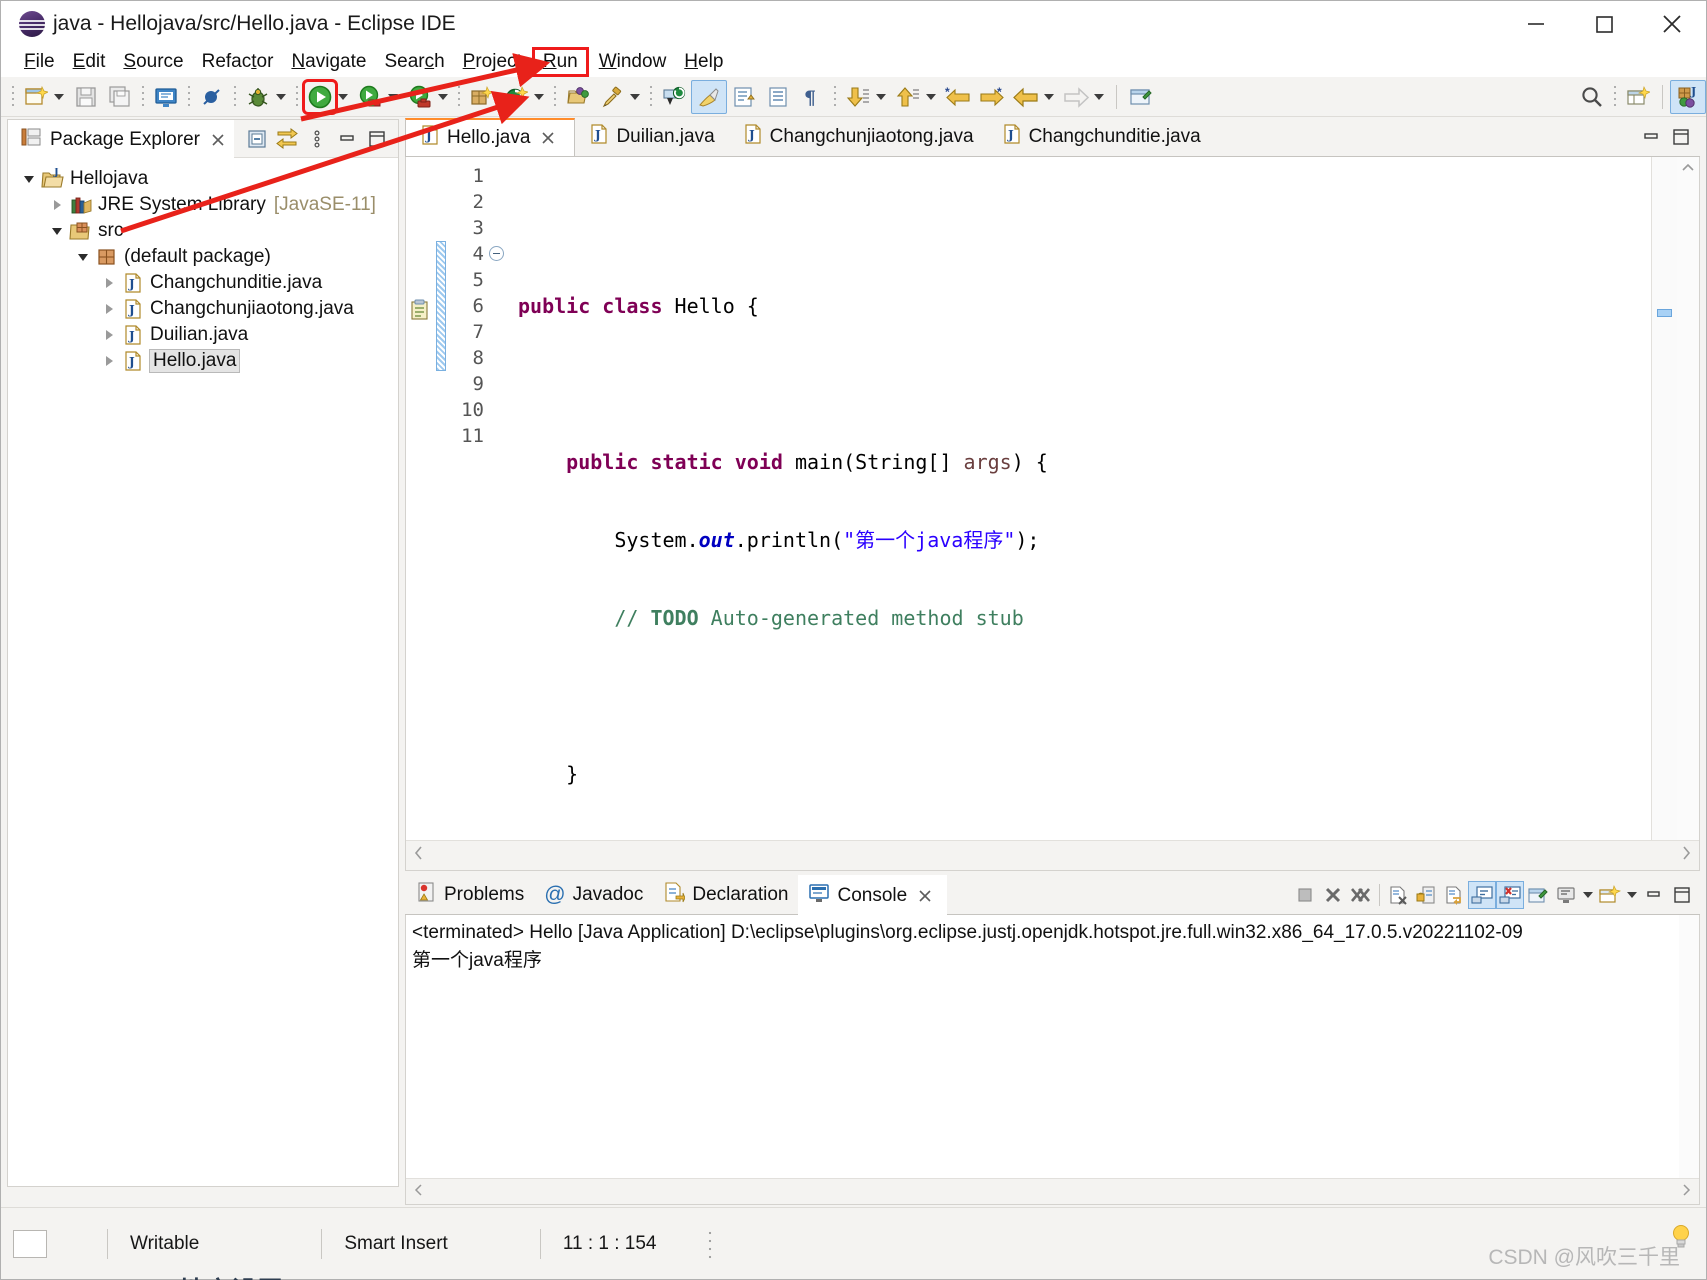  What do you see at coordinates (1604, 24) in the screenshot?
I see `maximize-button` at bounding box center [1604, 24].